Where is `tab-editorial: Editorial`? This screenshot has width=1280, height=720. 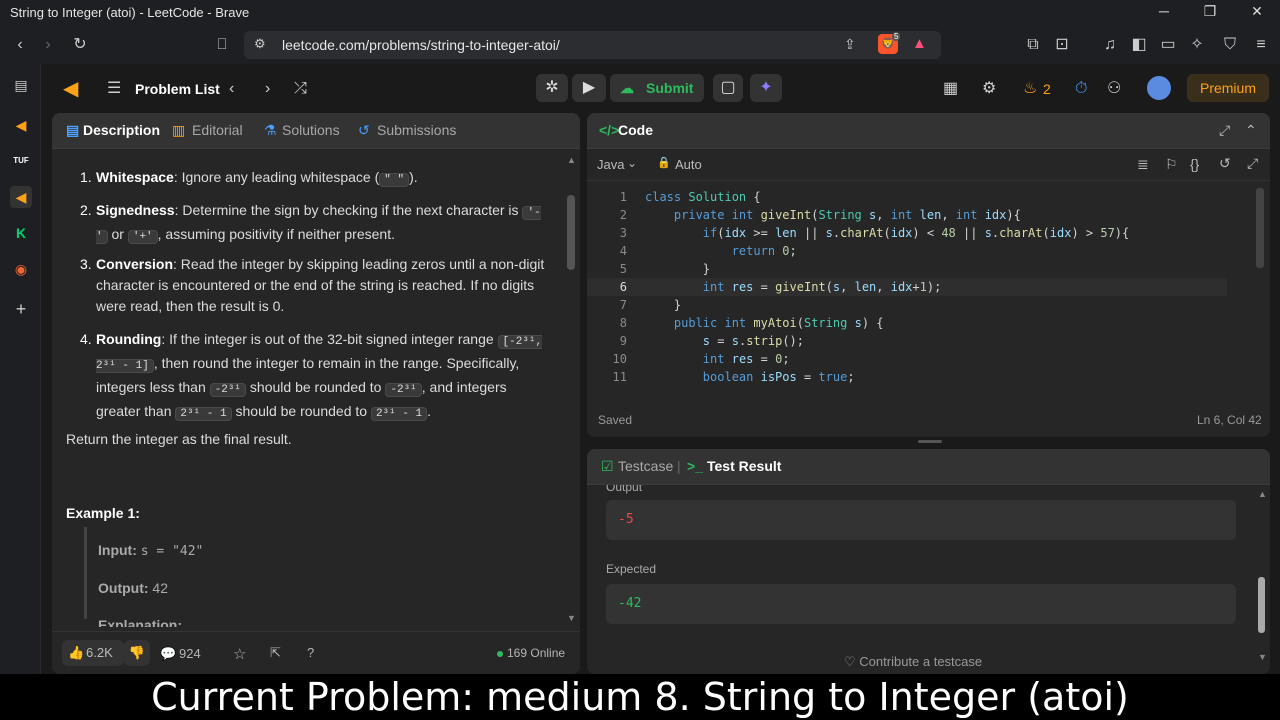 tab-editorial: Editorial is located at coordinates (217, 130).